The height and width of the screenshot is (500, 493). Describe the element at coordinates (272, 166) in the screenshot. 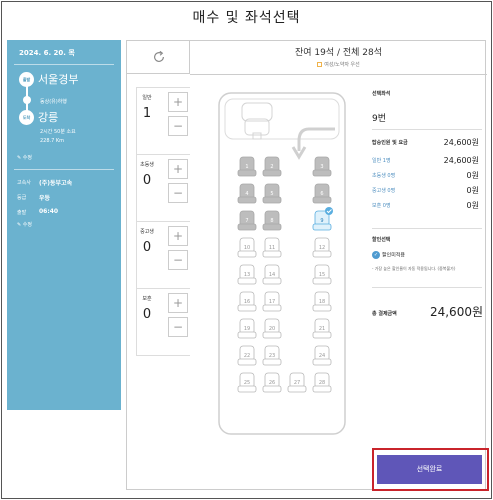

I see `seat-2: 2` at that location.